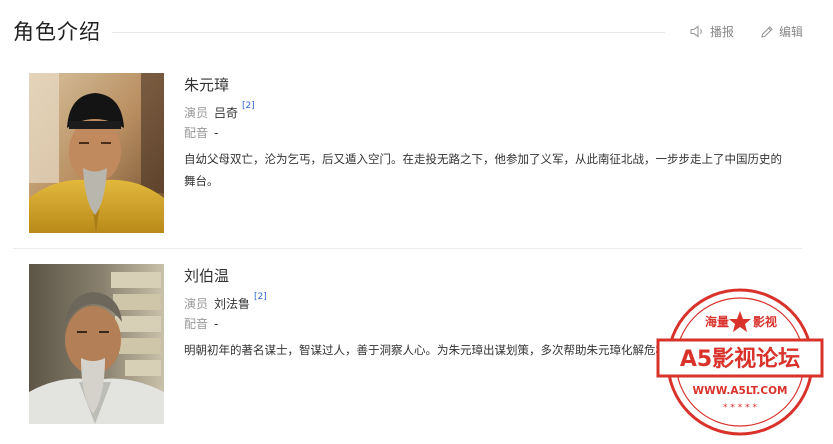 The image size is (833, 444). I want to click on stamp-url: WWW.A5LT.COM, so click(740, 391).